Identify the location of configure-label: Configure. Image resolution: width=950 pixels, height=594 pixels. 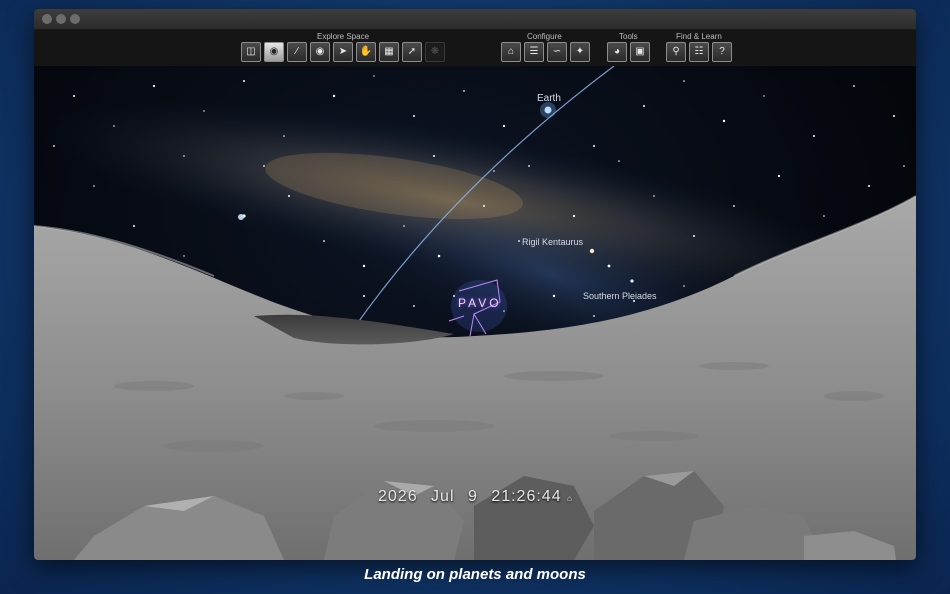
(544, 36).